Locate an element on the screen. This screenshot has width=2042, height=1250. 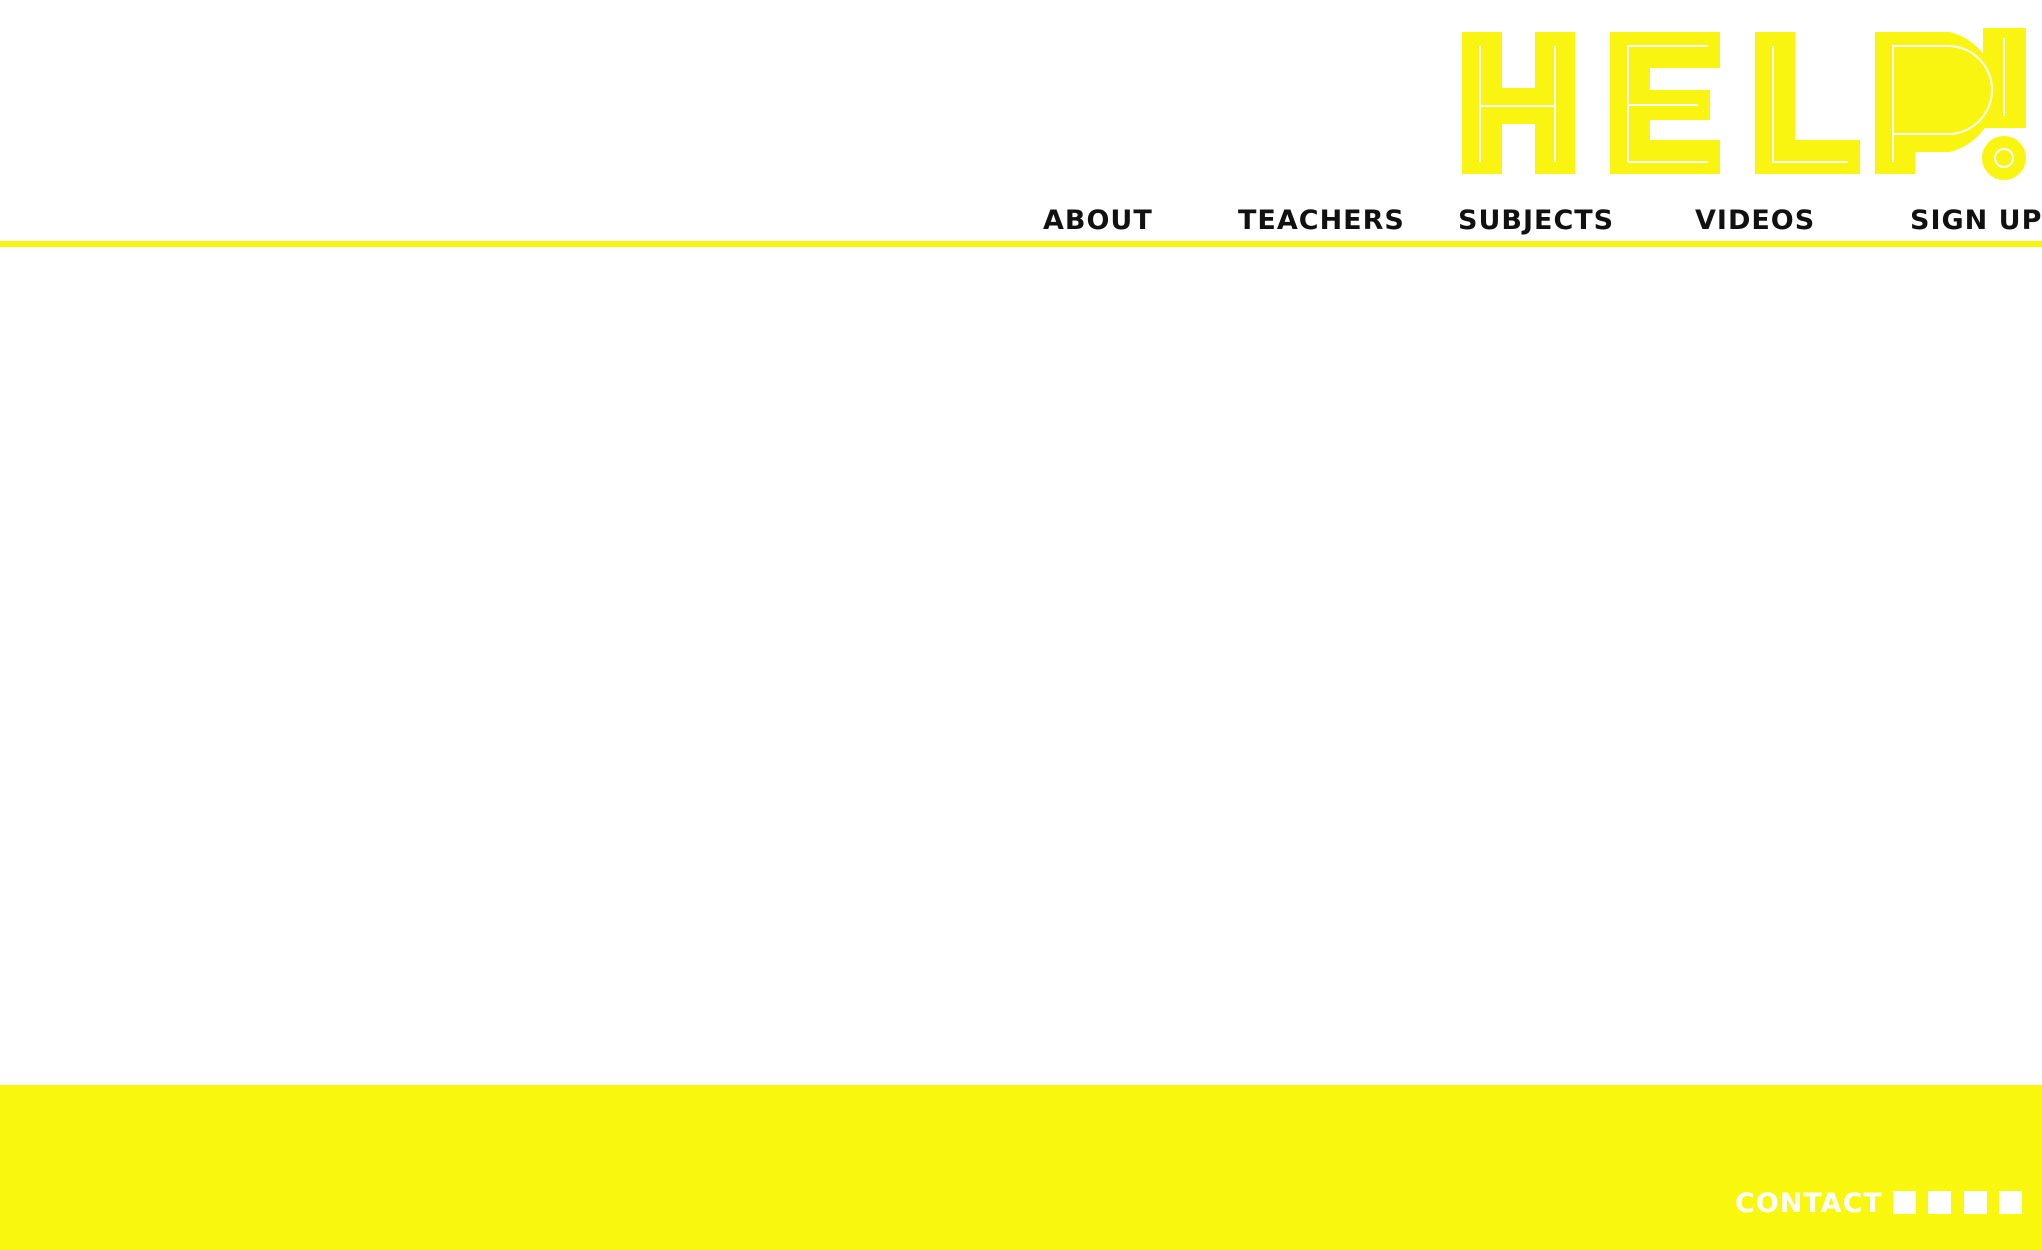
main-nav: ABOUT TEACHERS SUBJECTS VIDEOS SIGN UP is located at coordinates (1021, 225).